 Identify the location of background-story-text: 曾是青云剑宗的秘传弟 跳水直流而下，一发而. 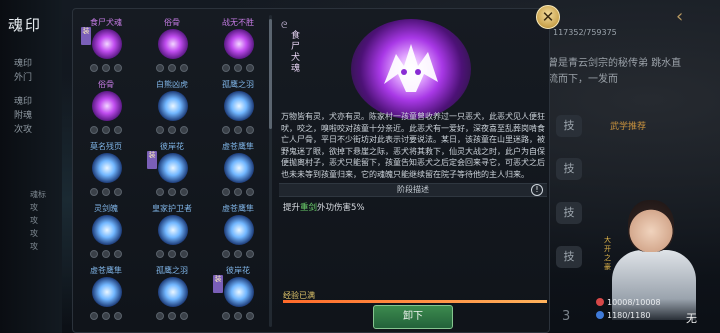
(615, 71).